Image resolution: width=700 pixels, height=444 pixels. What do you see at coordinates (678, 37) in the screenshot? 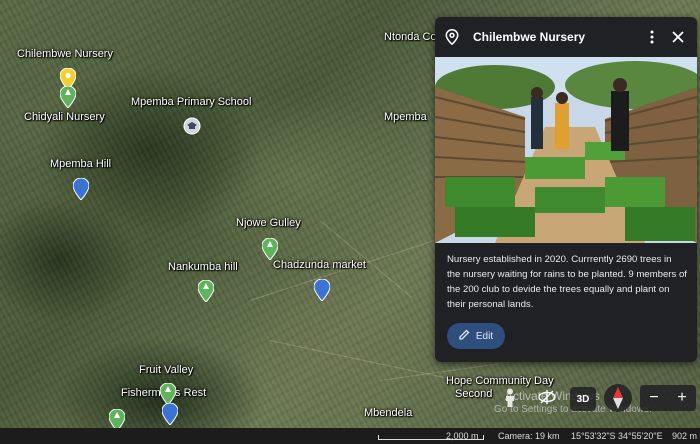
I see `close-icon` at bounding box center [678, 37].